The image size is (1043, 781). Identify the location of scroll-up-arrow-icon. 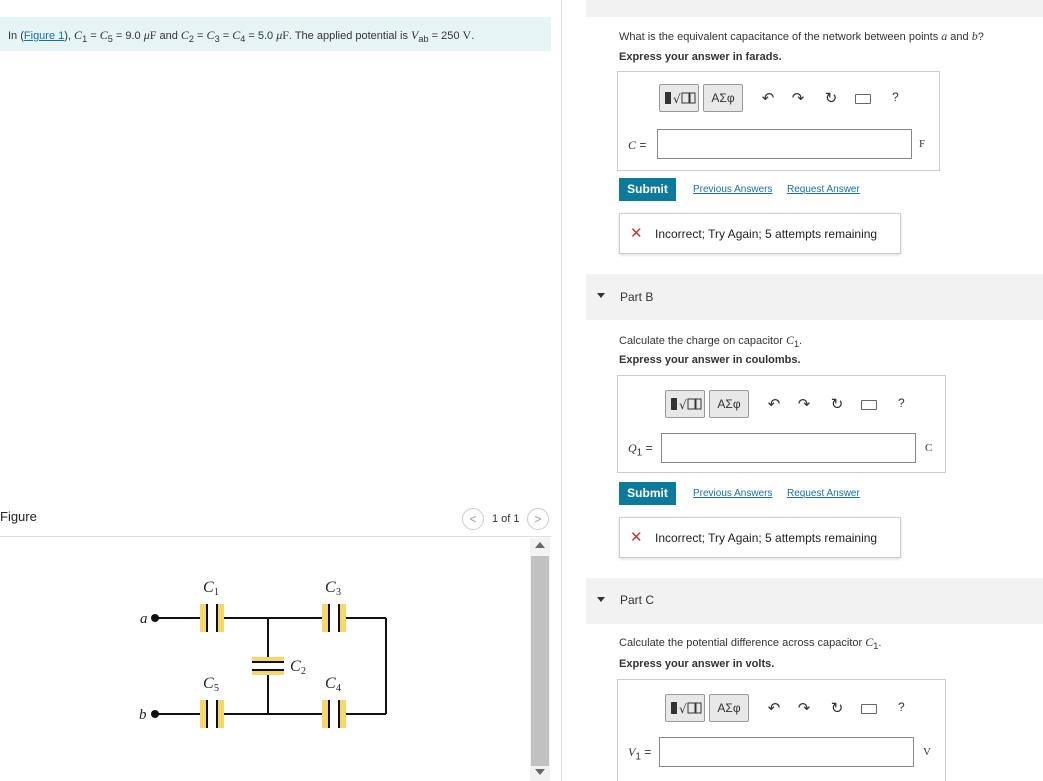
(540, 545).